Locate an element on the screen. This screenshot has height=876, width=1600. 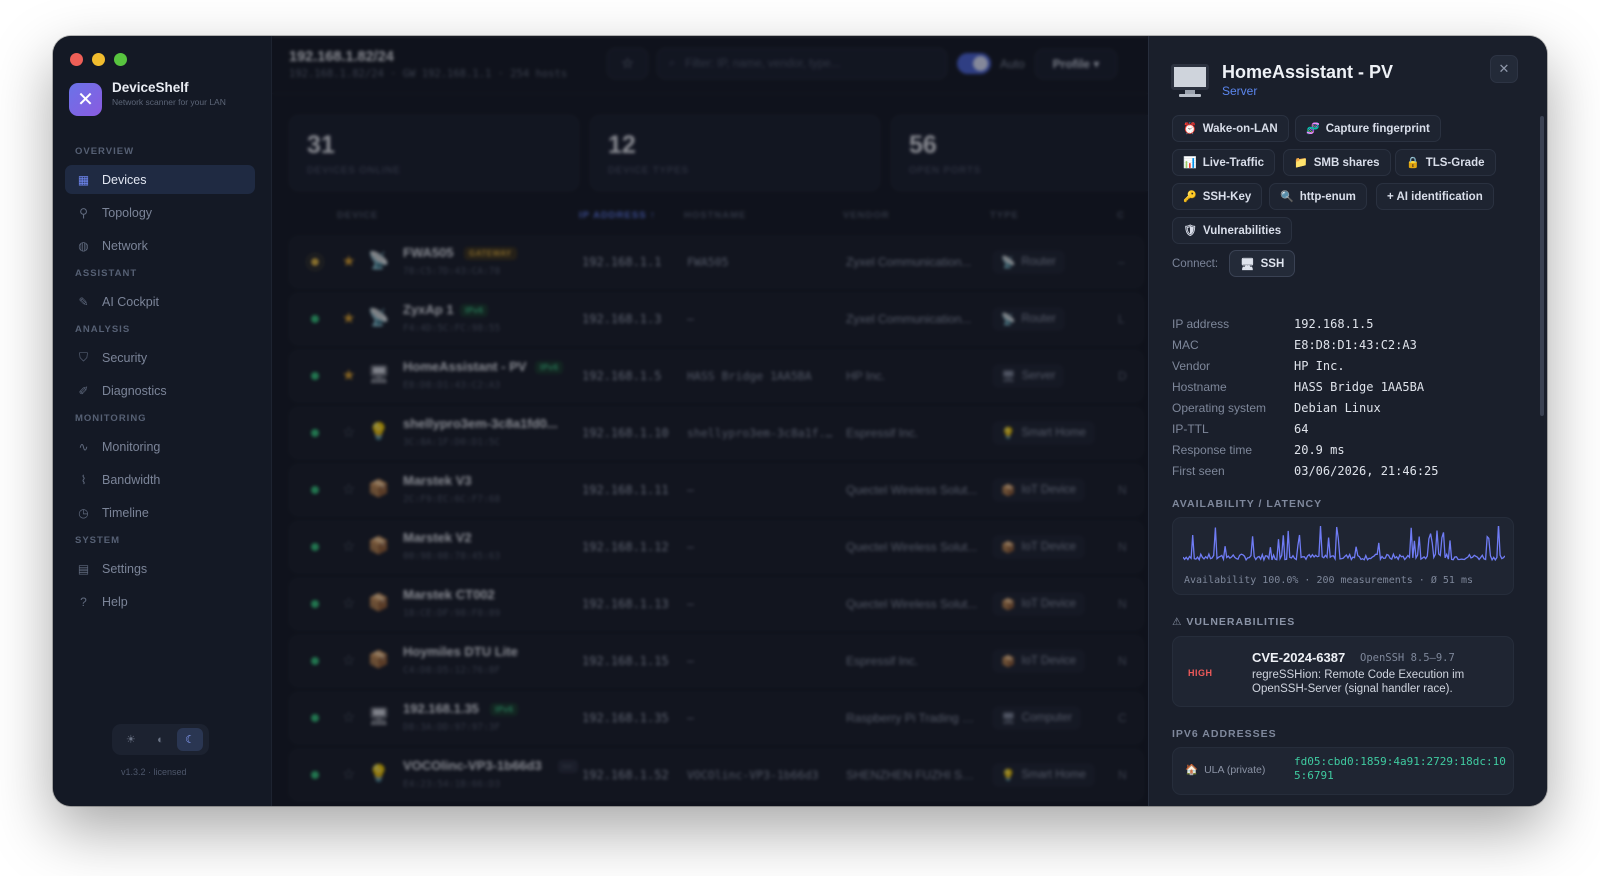
wake-on-lan-button: ⏰ Wake-on-LAN is located at coordinates (1230, 128).